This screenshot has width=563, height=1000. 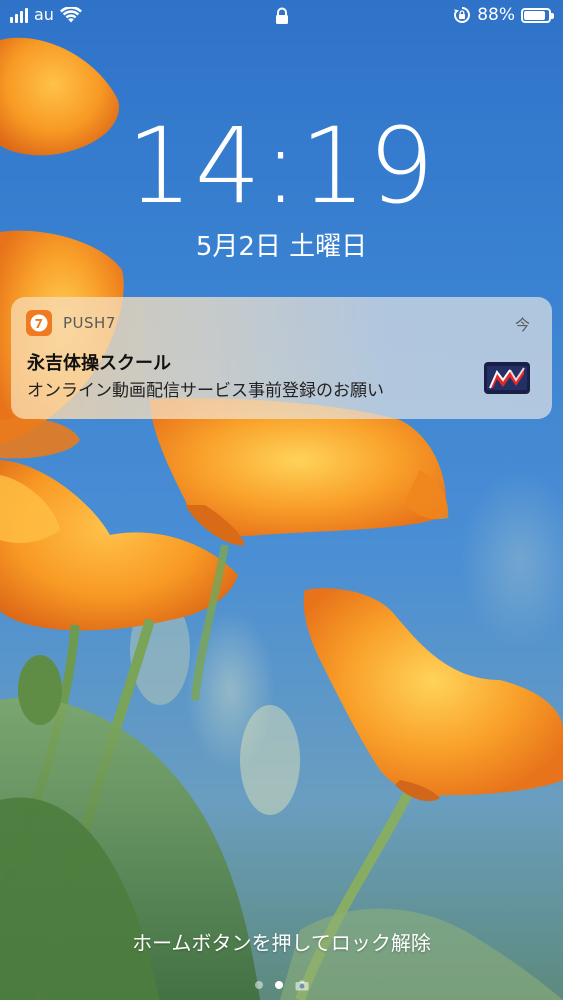 I want to click on lock-screen-time: 14:19, so click(x=281, y=166).